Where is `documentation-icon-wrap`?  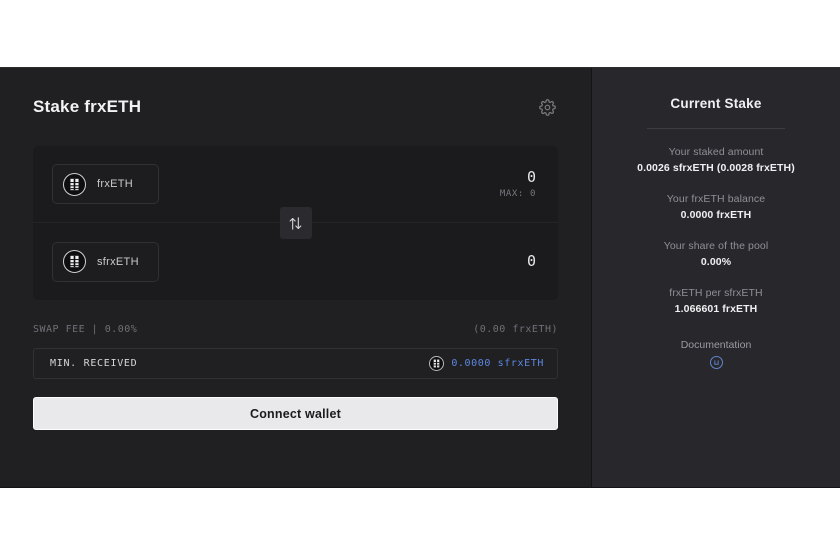
documentation-icon-wrap is located at coordinates (716, 363).